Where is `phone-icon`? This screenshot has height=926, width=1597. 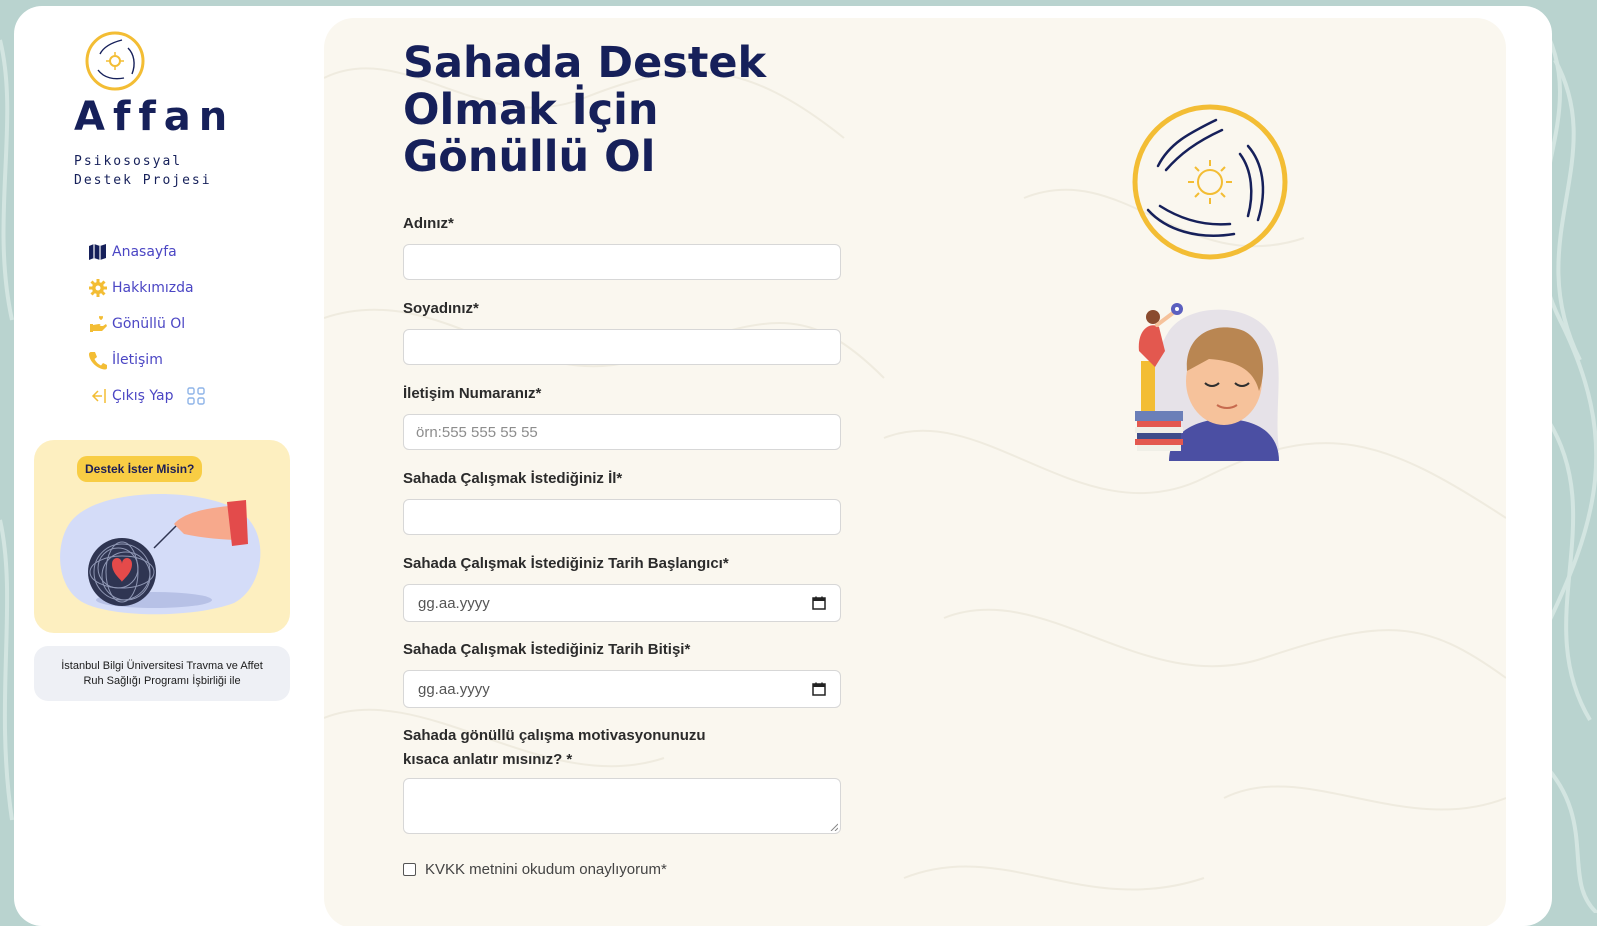 phone-icon is located at coordinates (98, 361).